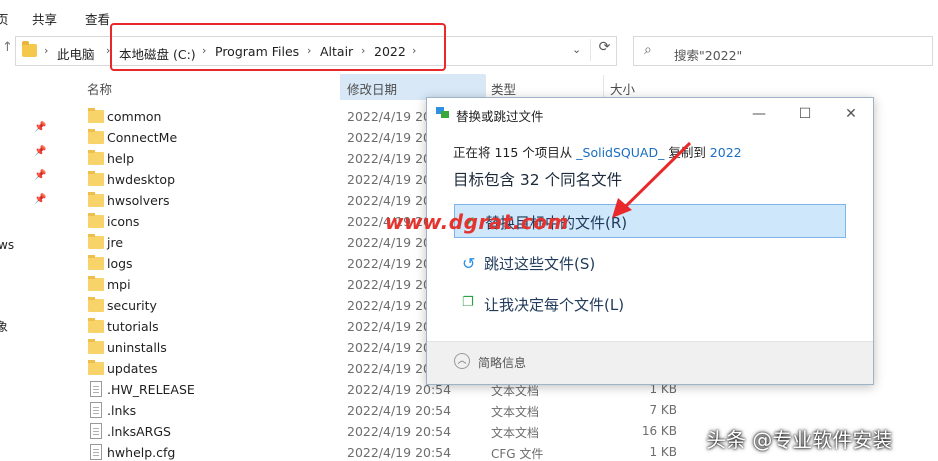  Describe the element at coordinates (650, 362) in the screenshot. I see `dialog-footer: ︿ 简略信息` at that location.